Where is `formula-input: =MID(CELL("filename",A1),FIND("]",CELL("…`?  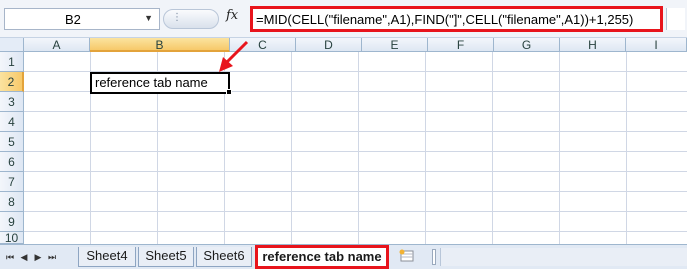 formula-input: =MID(CELL("filename",A1),FIND("]",CELL("… is located at coordinates (456, 19).